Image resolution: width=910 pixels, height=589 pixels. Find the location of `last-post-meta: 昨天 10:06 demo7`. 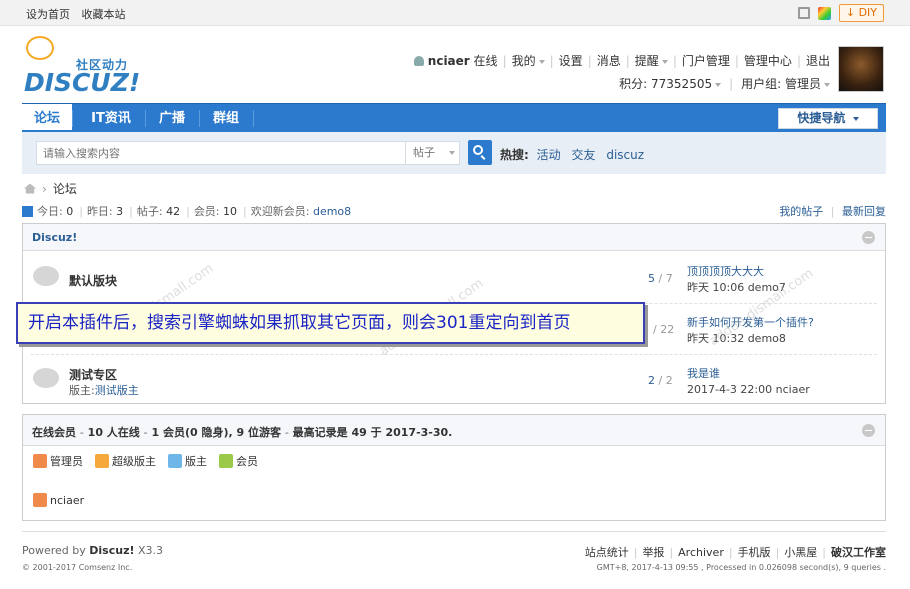

last-post-meta: 昨天 10:06 demo7 is located at coordinates (736, 287).